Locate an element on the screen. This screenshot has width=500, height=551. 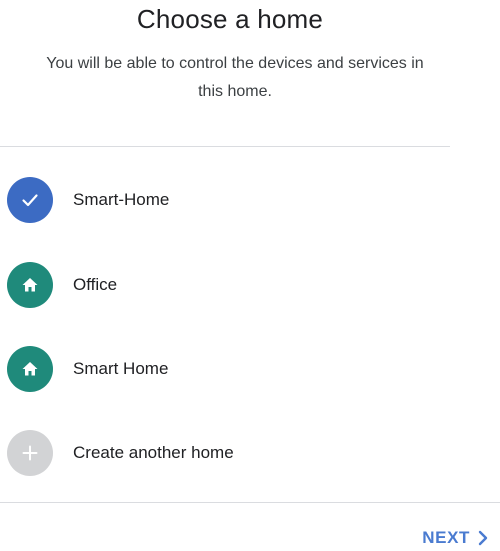
page-title: Choose a home is located at coordinates (230, 19).